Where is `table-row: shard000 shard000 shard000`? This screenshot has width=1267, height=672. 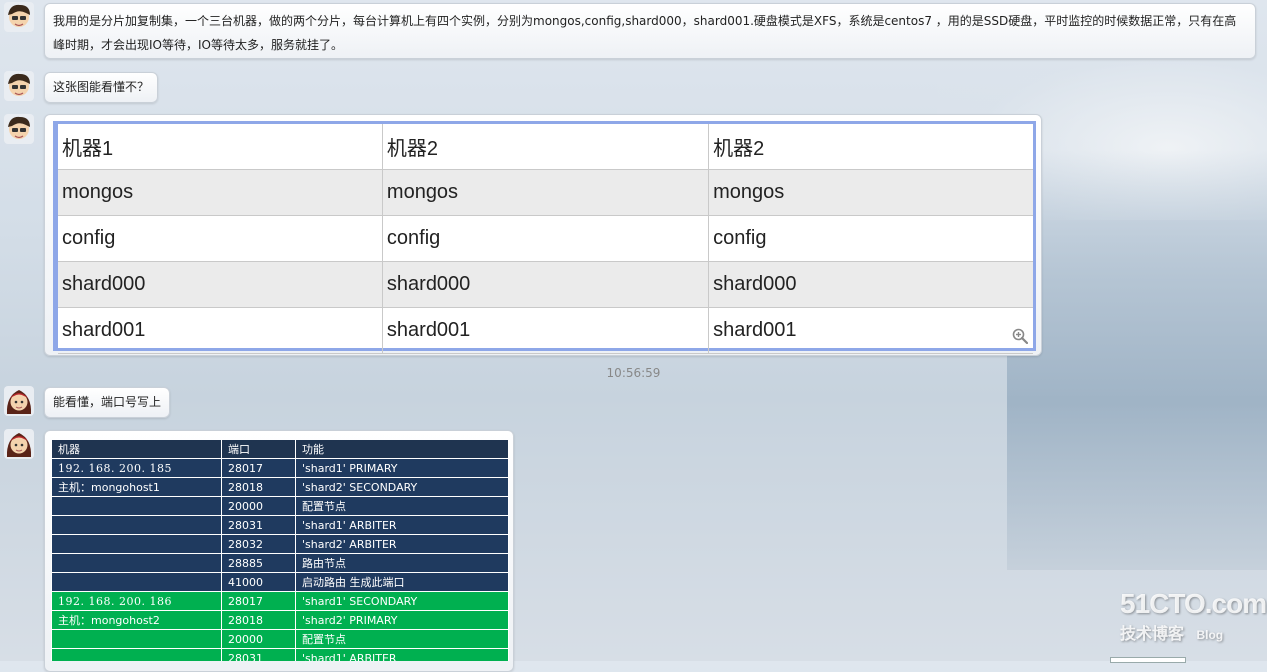 table-row: shard000 shard000 shard000 is located at coordinates (545, 284).